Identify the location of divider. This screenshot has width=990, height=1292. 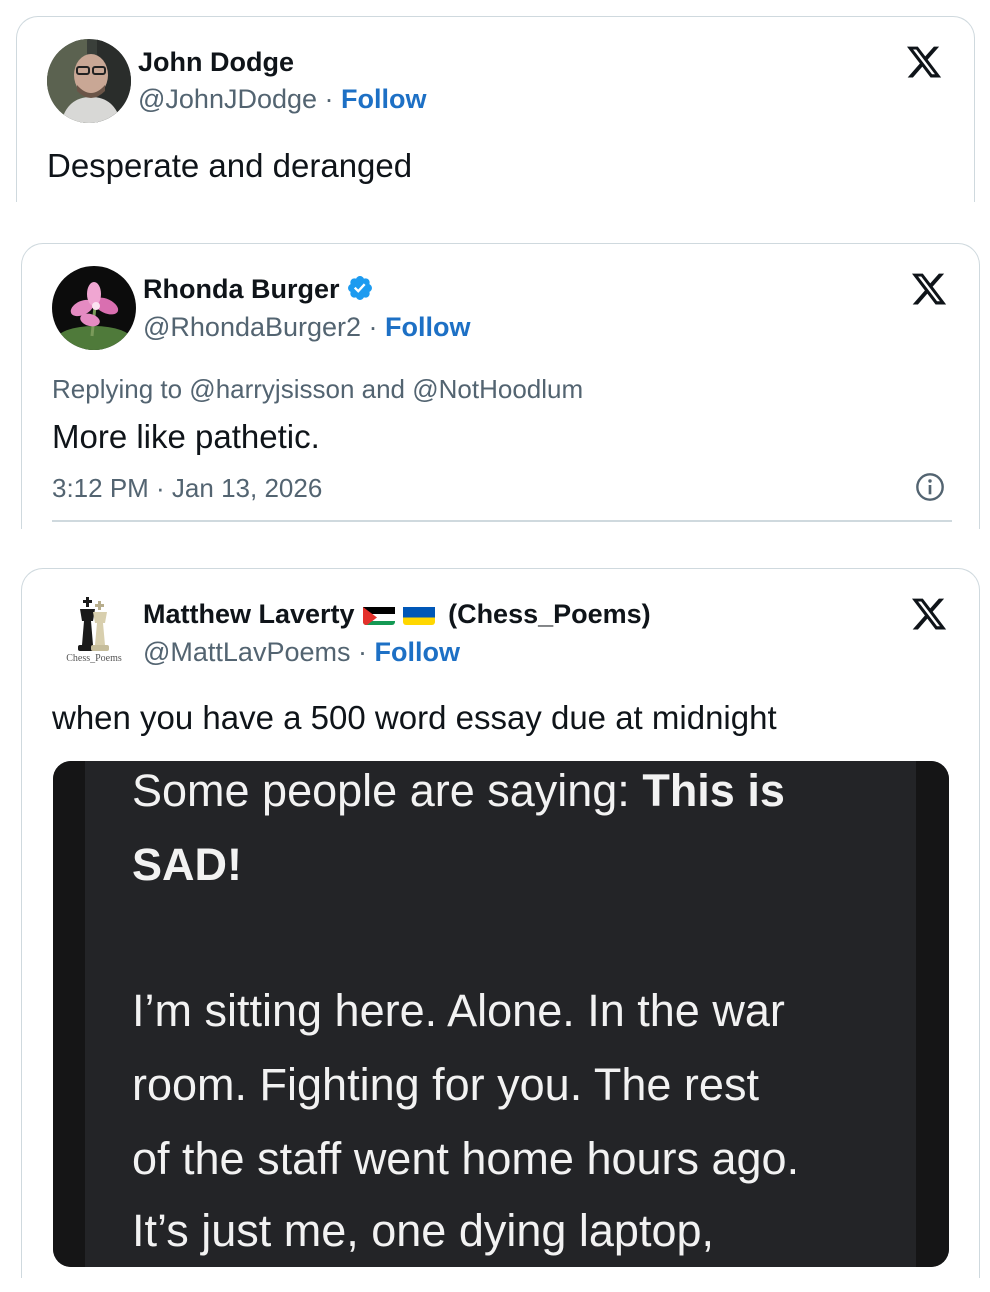
(502, 521).